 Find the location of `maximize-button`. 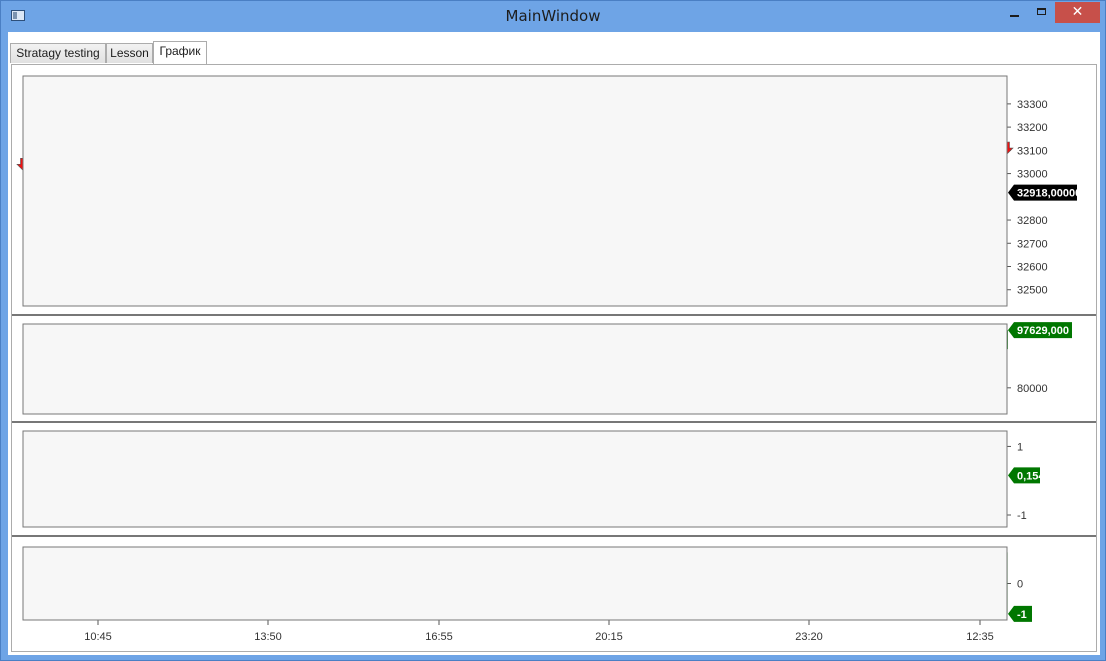

maximize-button is located at coordinates (1042, 12).